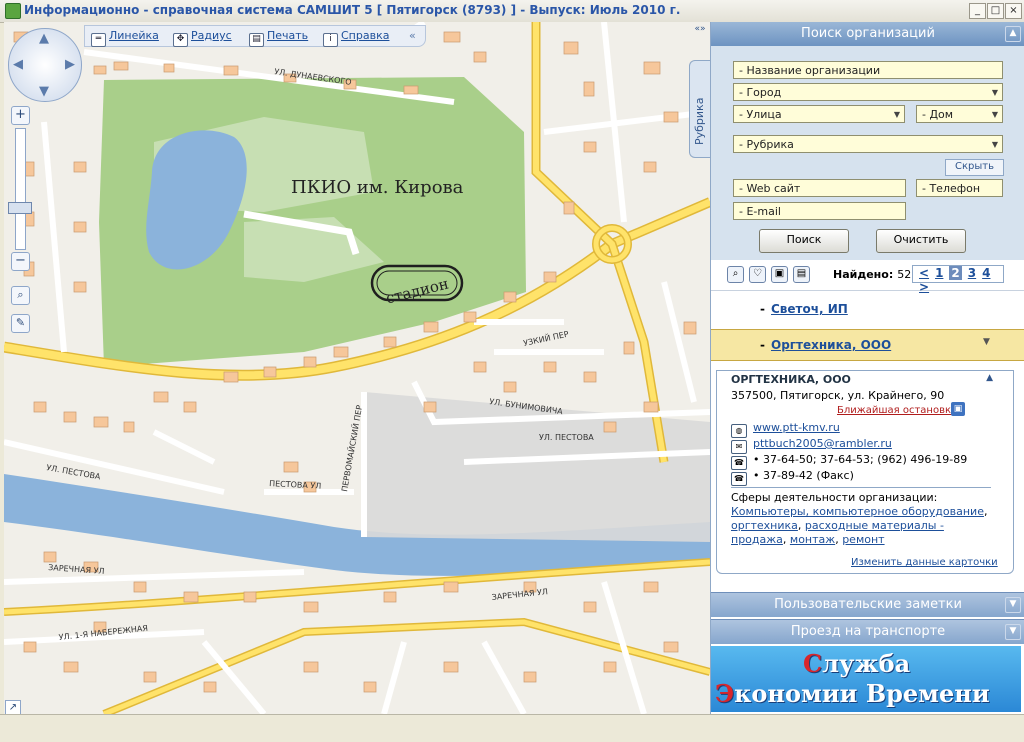 The height and width of the screenshot is (742, 1024). I want to click on card-fax: ☎ • 37-89-42 (Факс), so click(792, 477).